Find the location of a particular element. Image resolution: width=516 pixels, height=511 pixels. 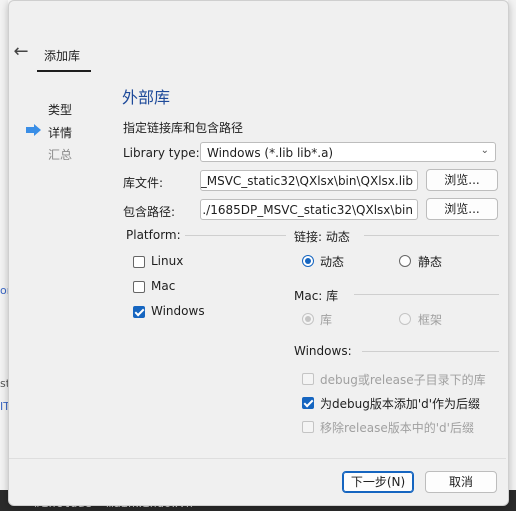

library-file-label: 库文件: is located at coordinates (143, 183).